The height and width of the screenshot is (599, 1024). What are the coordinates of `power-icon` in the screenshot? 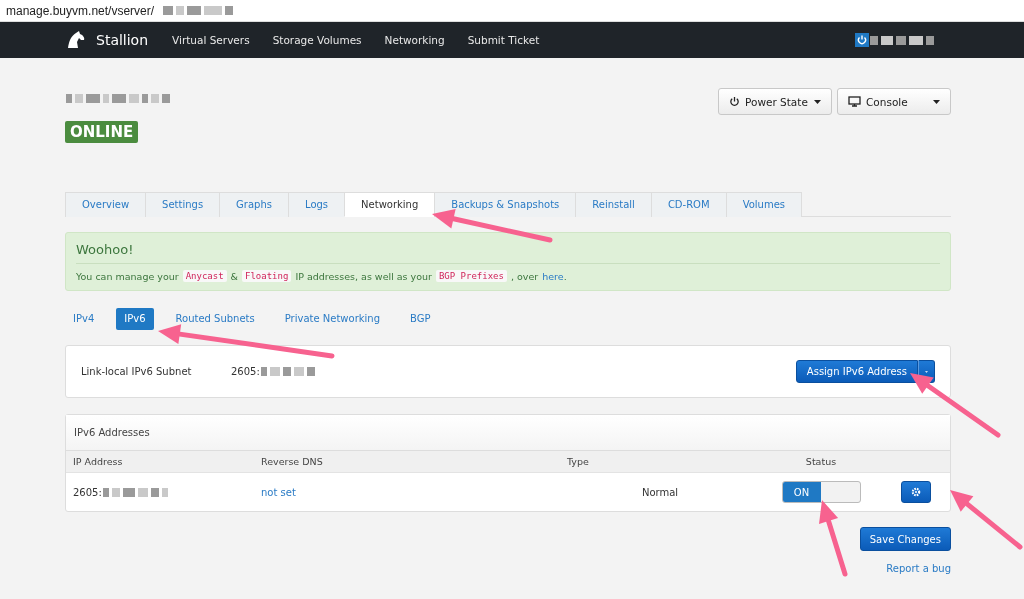 It's located at (734, 101).